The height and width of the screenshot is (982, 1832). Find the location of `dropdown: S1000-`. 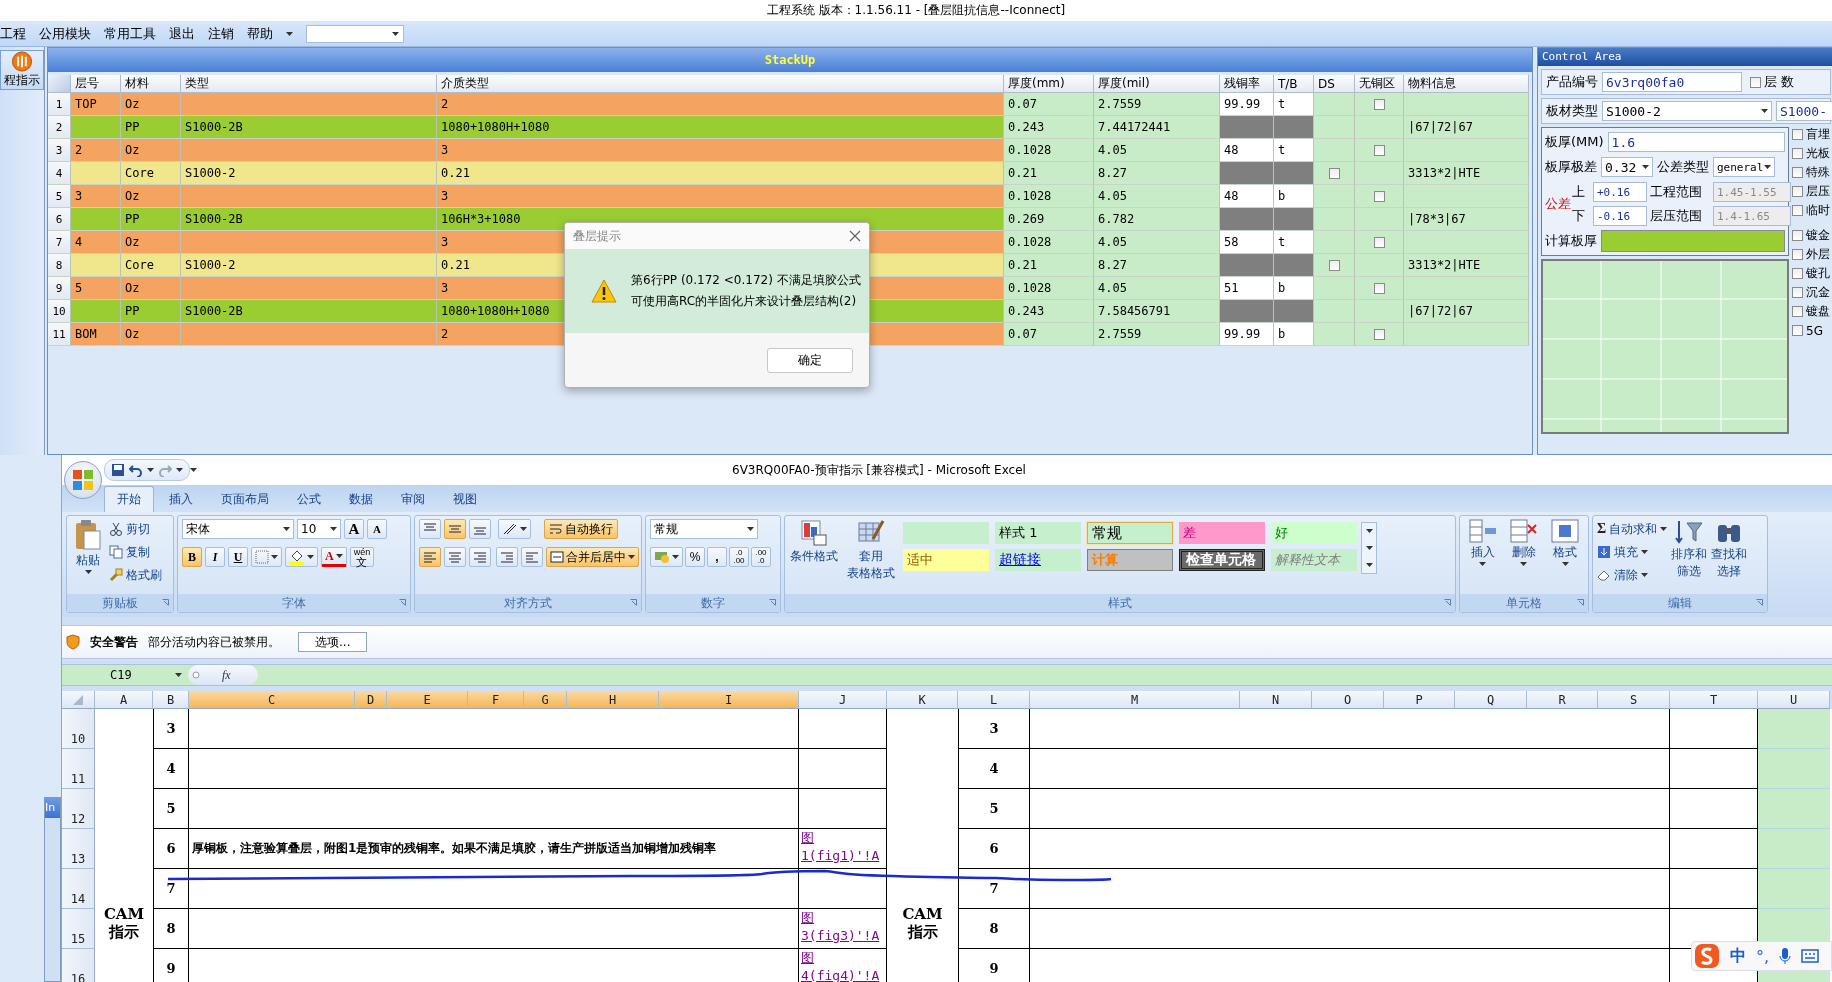

dropdown: S1000- is located at coordinates (1804, 111).